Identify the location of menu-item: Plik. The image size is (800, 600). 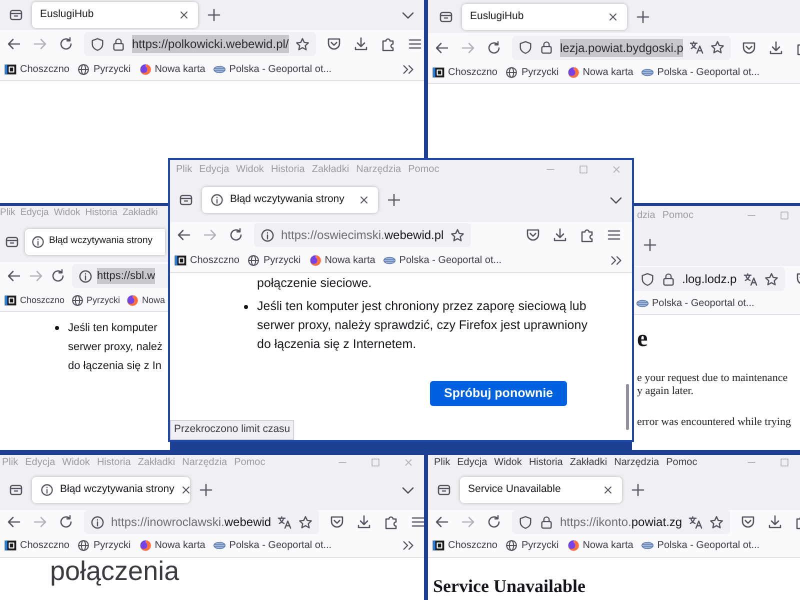
(442, 462).